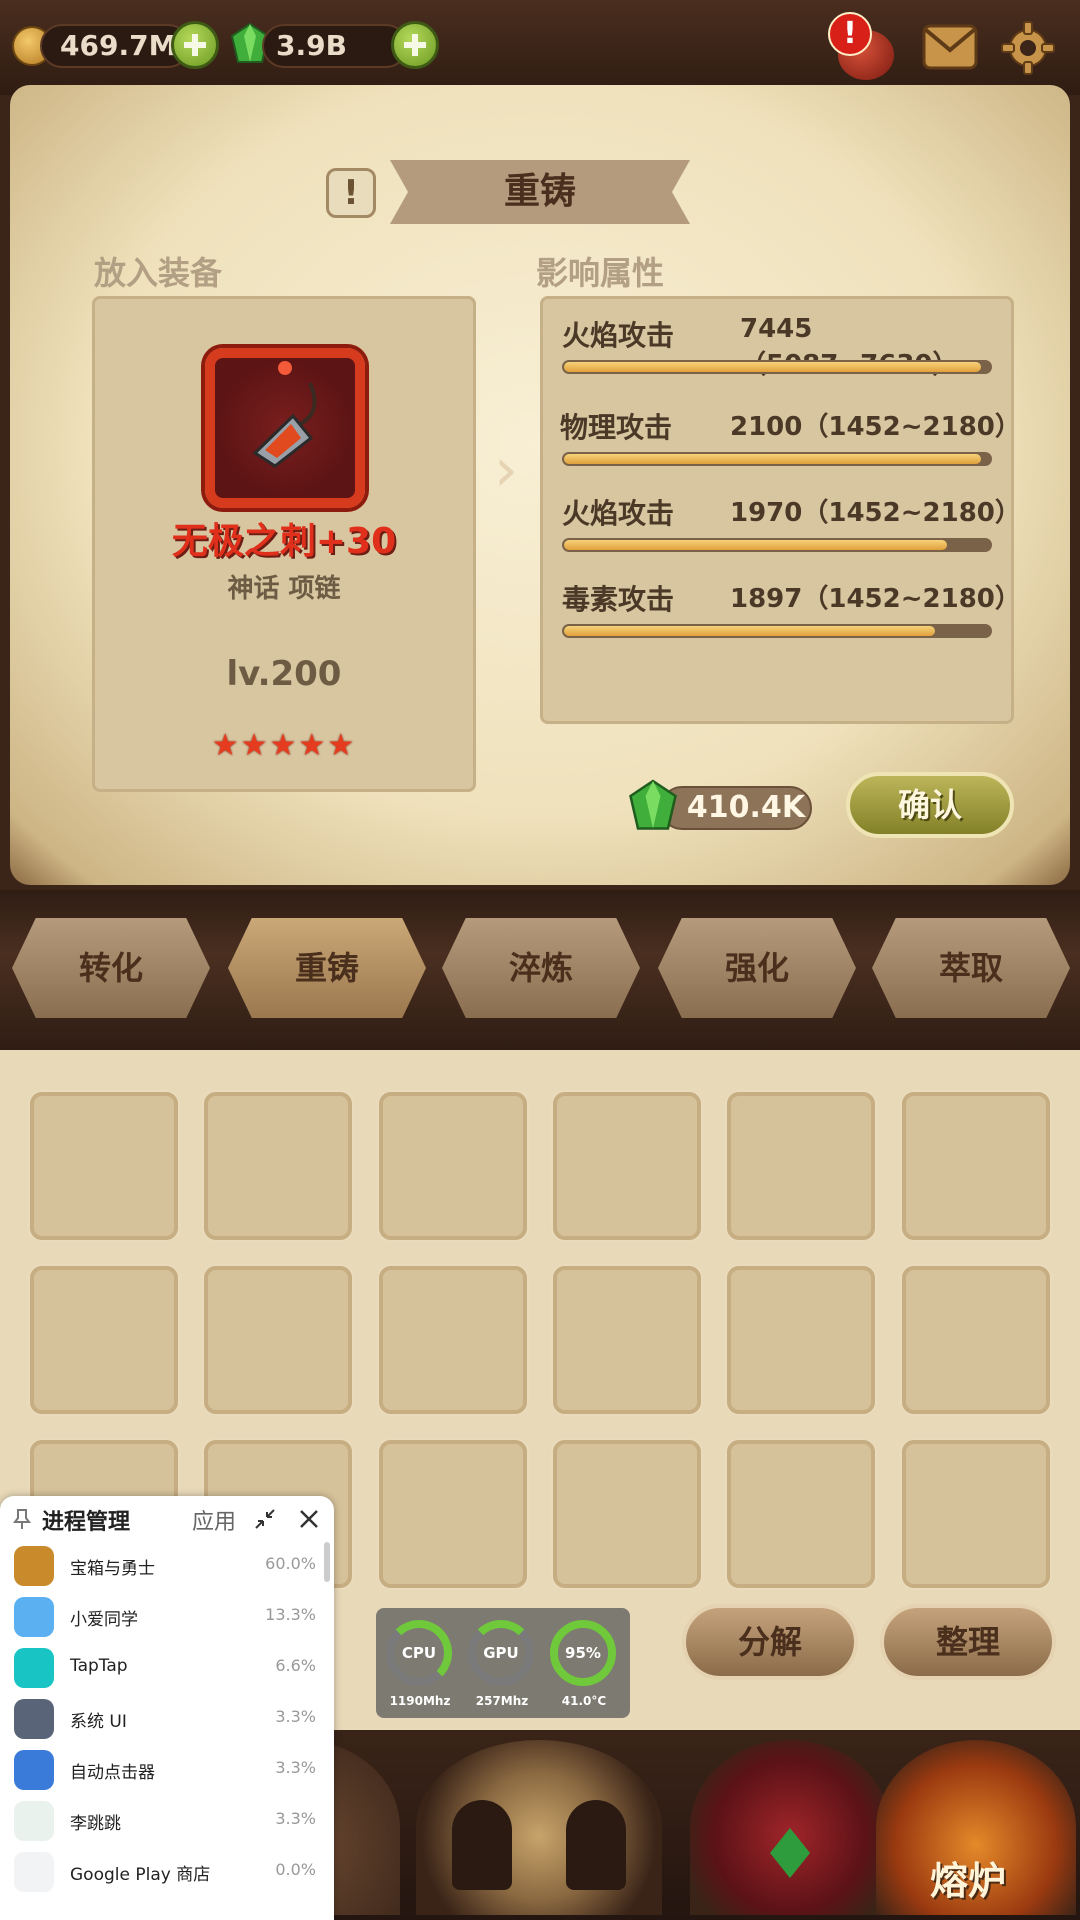  I want to click on tab-convert: 转化, so click(111, 968).